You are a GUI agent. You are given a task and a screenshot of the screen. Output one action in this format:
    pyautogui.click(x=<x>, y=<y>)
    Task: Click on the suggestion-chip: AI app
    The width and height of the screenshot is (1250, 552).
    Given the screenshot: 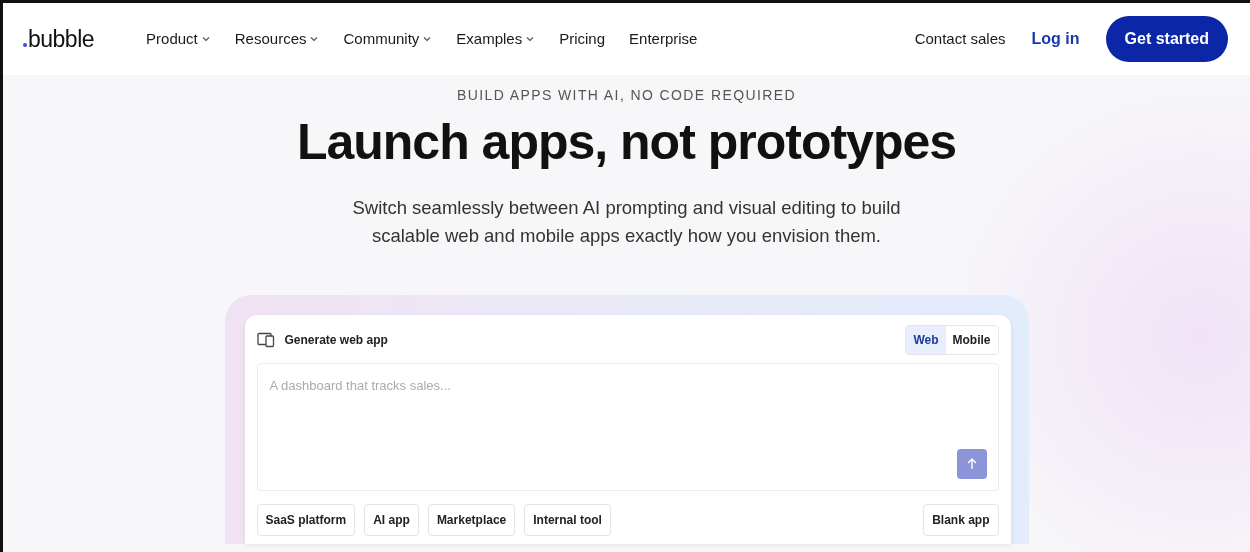 What is the action you would take?
    pyautogui.click(x=391, y=519)
    